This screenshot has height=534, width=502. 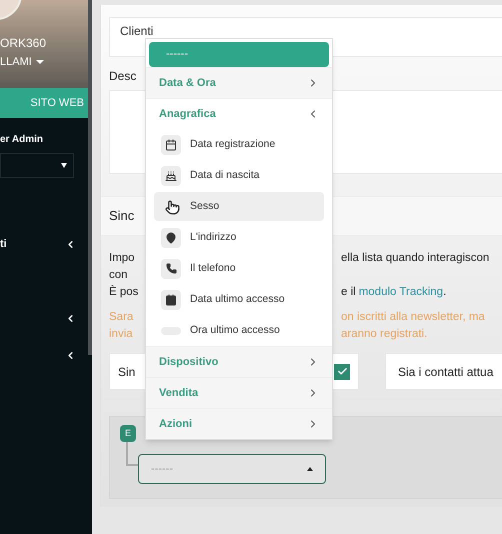 What do you see at coordinates (121, 334) in the screenshot?
I see `paragraph-text: invia` at bounding box center [121, 334].